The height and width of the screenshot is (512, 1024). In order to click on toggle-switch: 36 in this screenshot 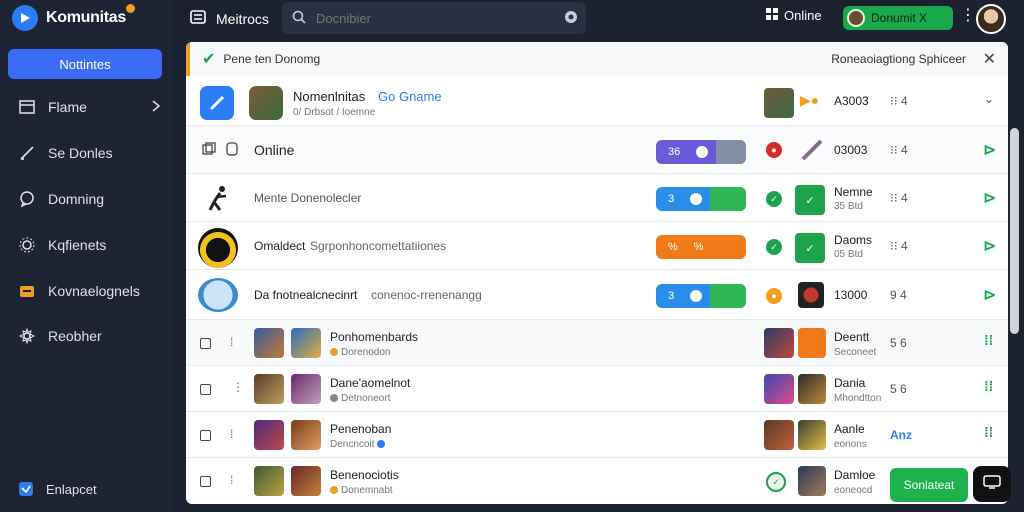, I will do `click(701, 152)`.